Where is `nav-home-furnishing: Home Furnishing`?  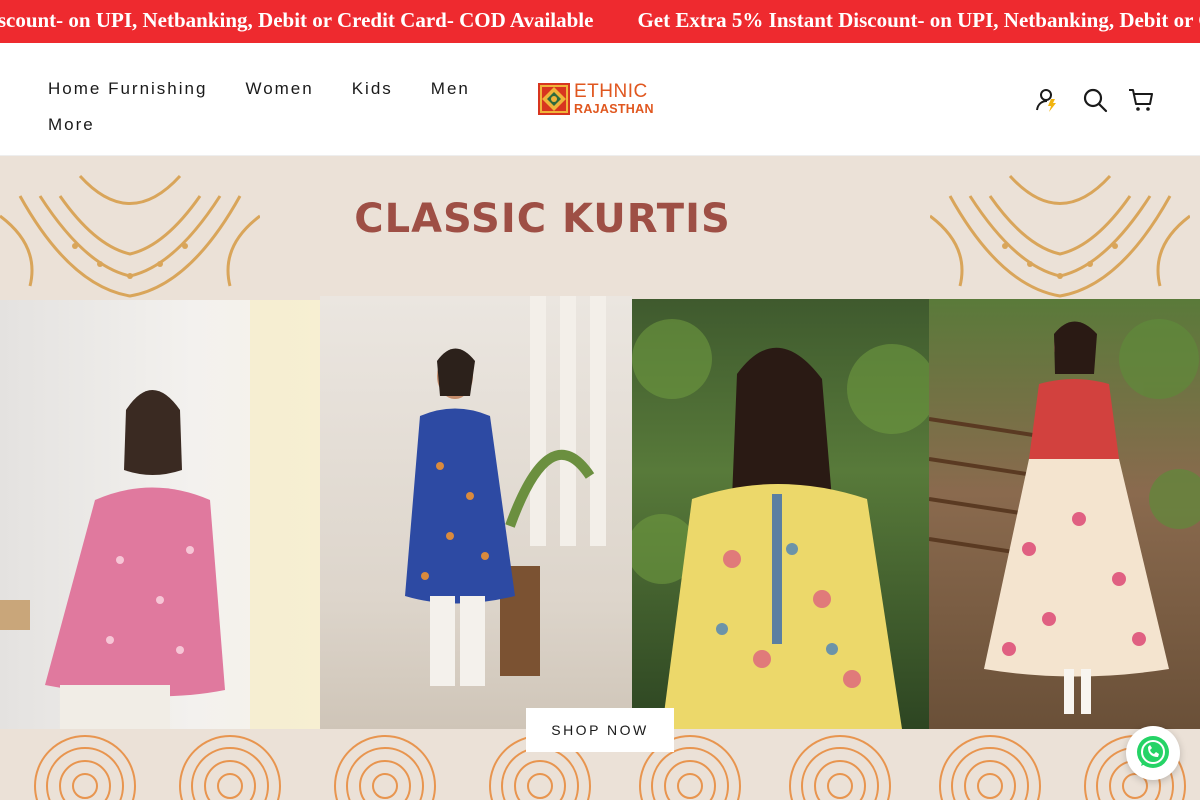
nav-home-furnishing: Home Furnishing is located at coordinates (127, 89).